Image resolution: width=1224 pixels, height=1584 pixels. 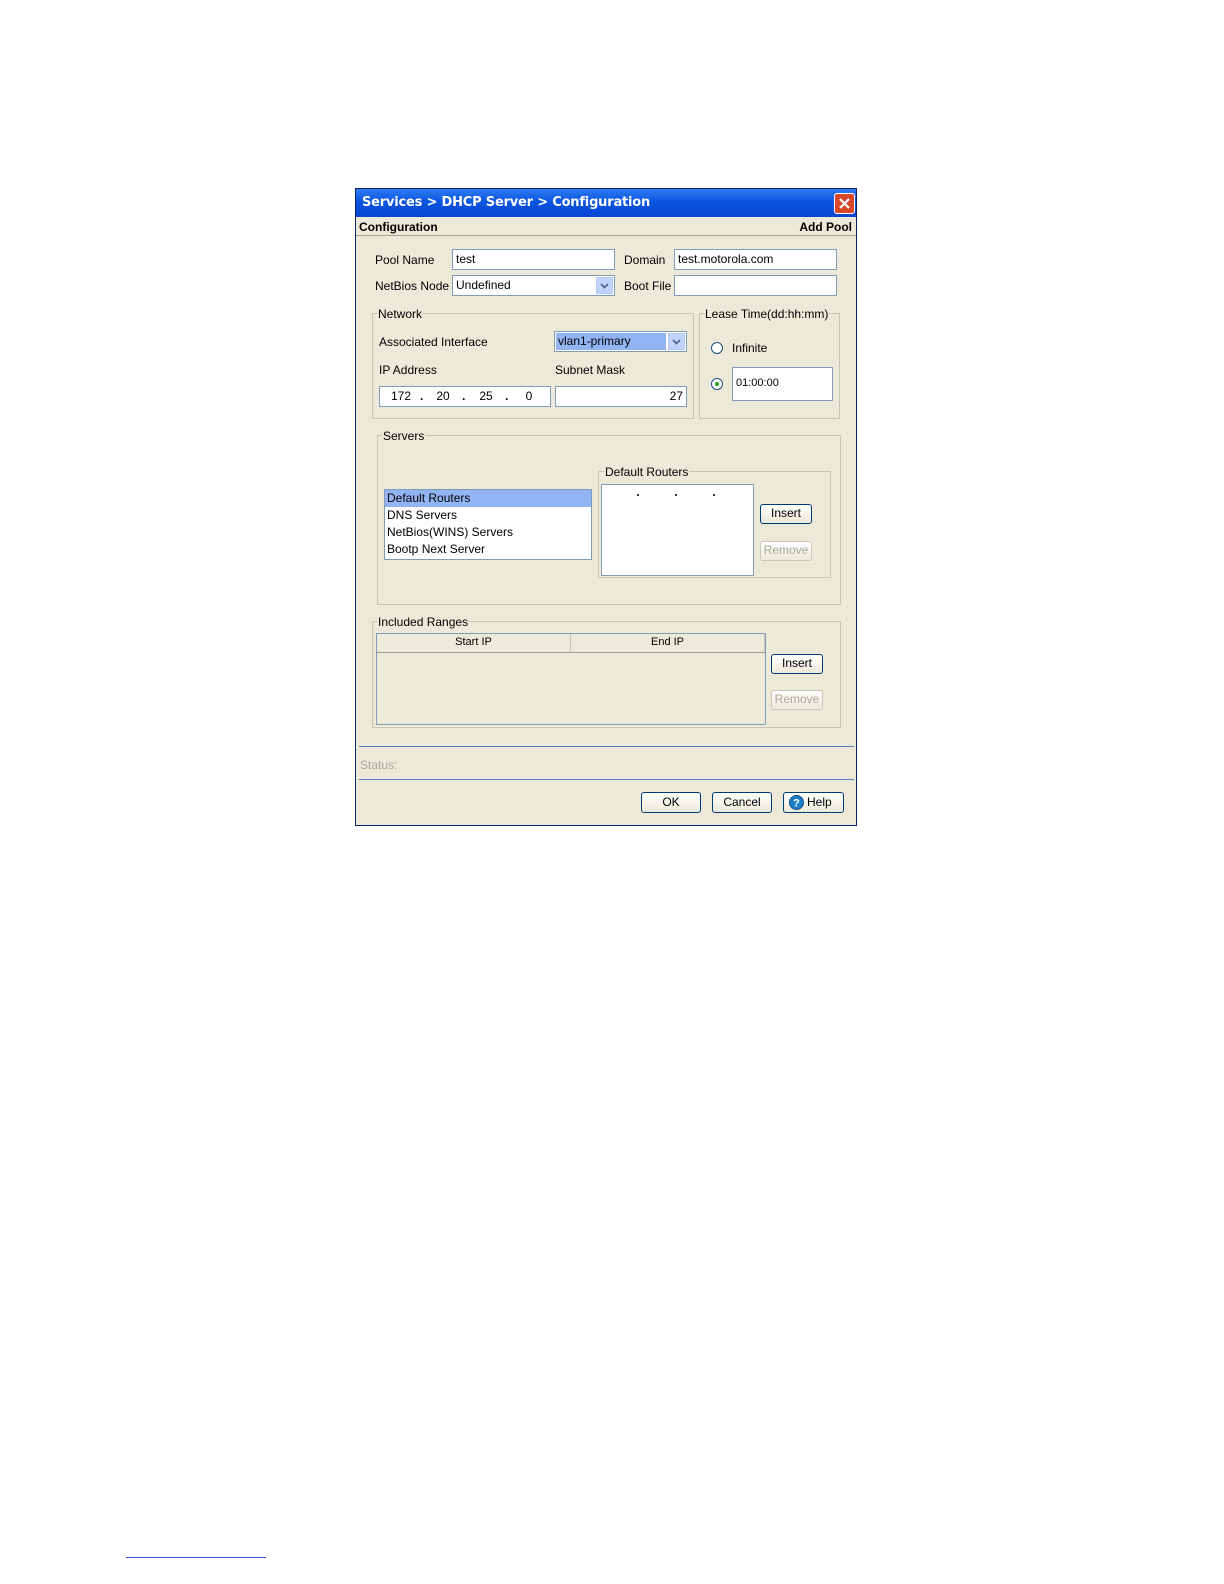 I want to click on default-routers-list, so click(x=677, y=530).